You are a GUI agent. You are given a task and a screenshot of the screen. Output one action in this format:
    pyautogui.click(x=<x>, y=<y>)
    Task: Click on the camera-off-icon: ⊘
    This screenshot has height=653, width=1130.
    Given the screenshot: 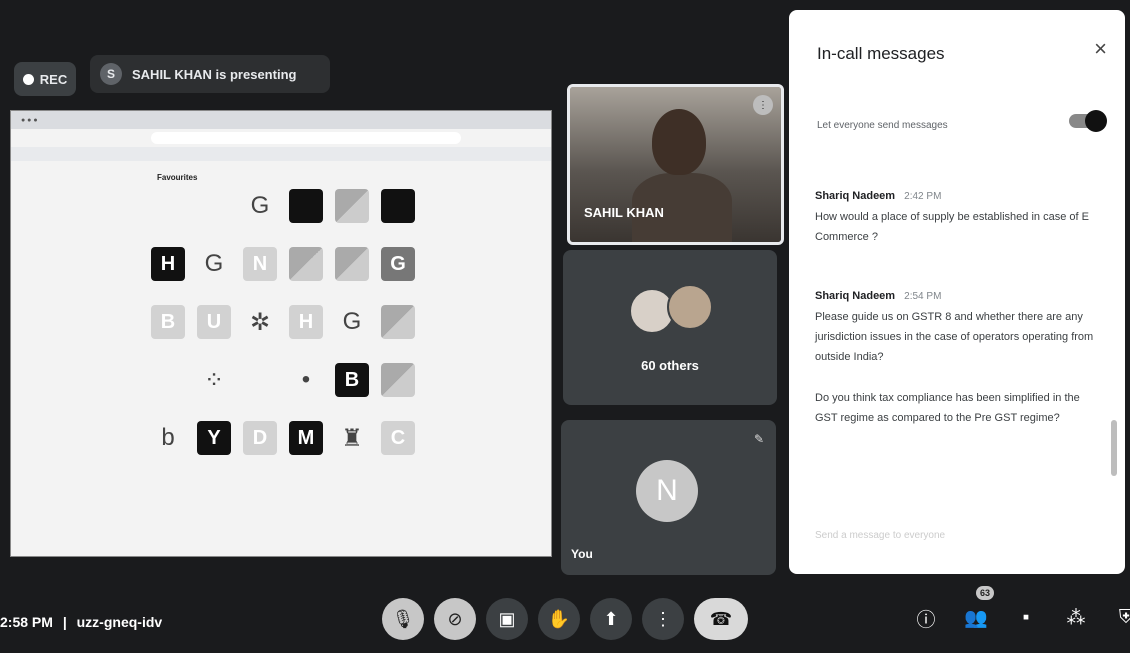 What is the action you would take?
    pyautogui.click(x=455, y=619)
    